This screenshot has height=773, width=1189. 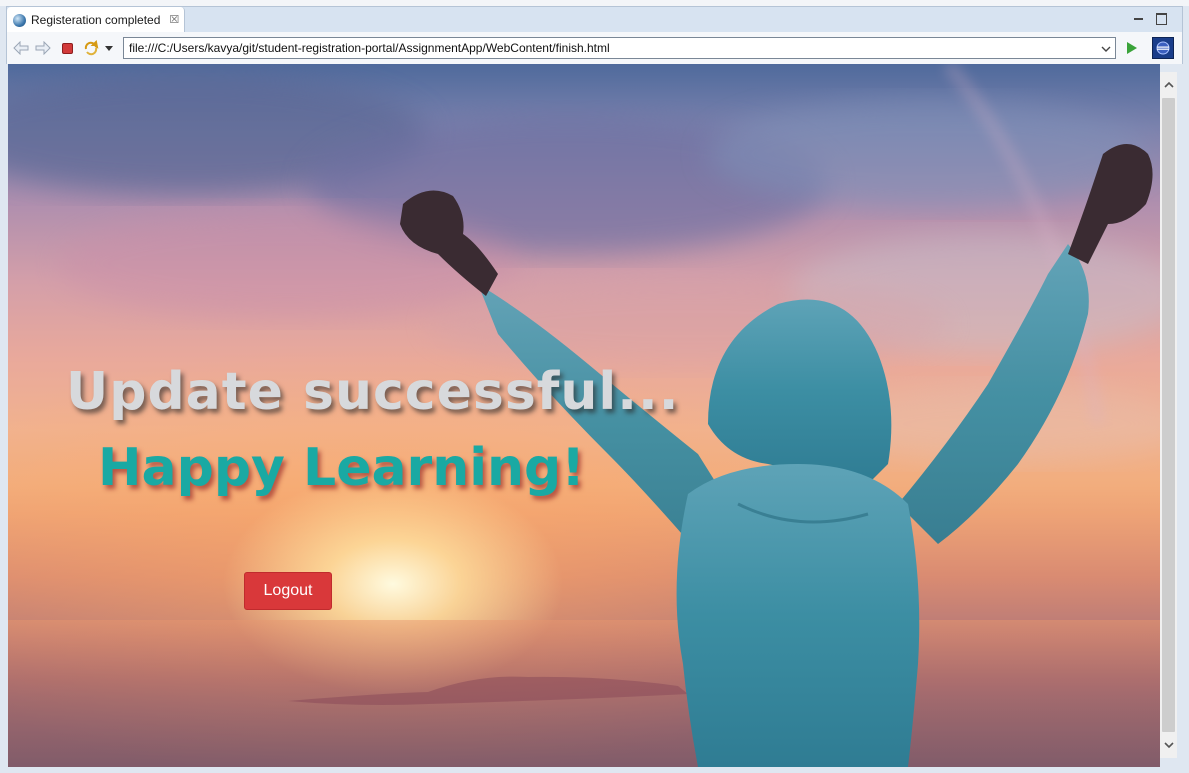 I want to click on forward-arrow-icon, so click(x=43, y=48).